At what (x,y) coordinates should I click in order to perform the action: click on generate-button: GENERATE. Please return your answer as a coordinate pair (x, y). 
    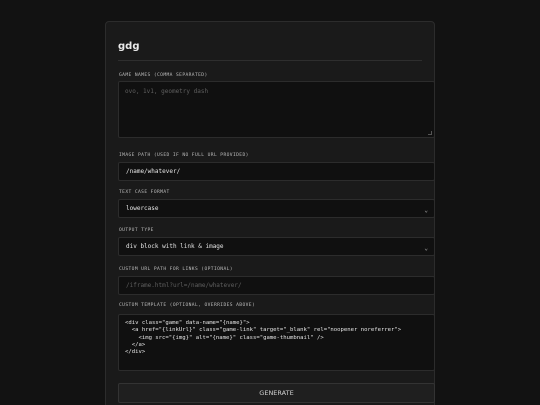
    Looking at the image, I should click on (276, 393).